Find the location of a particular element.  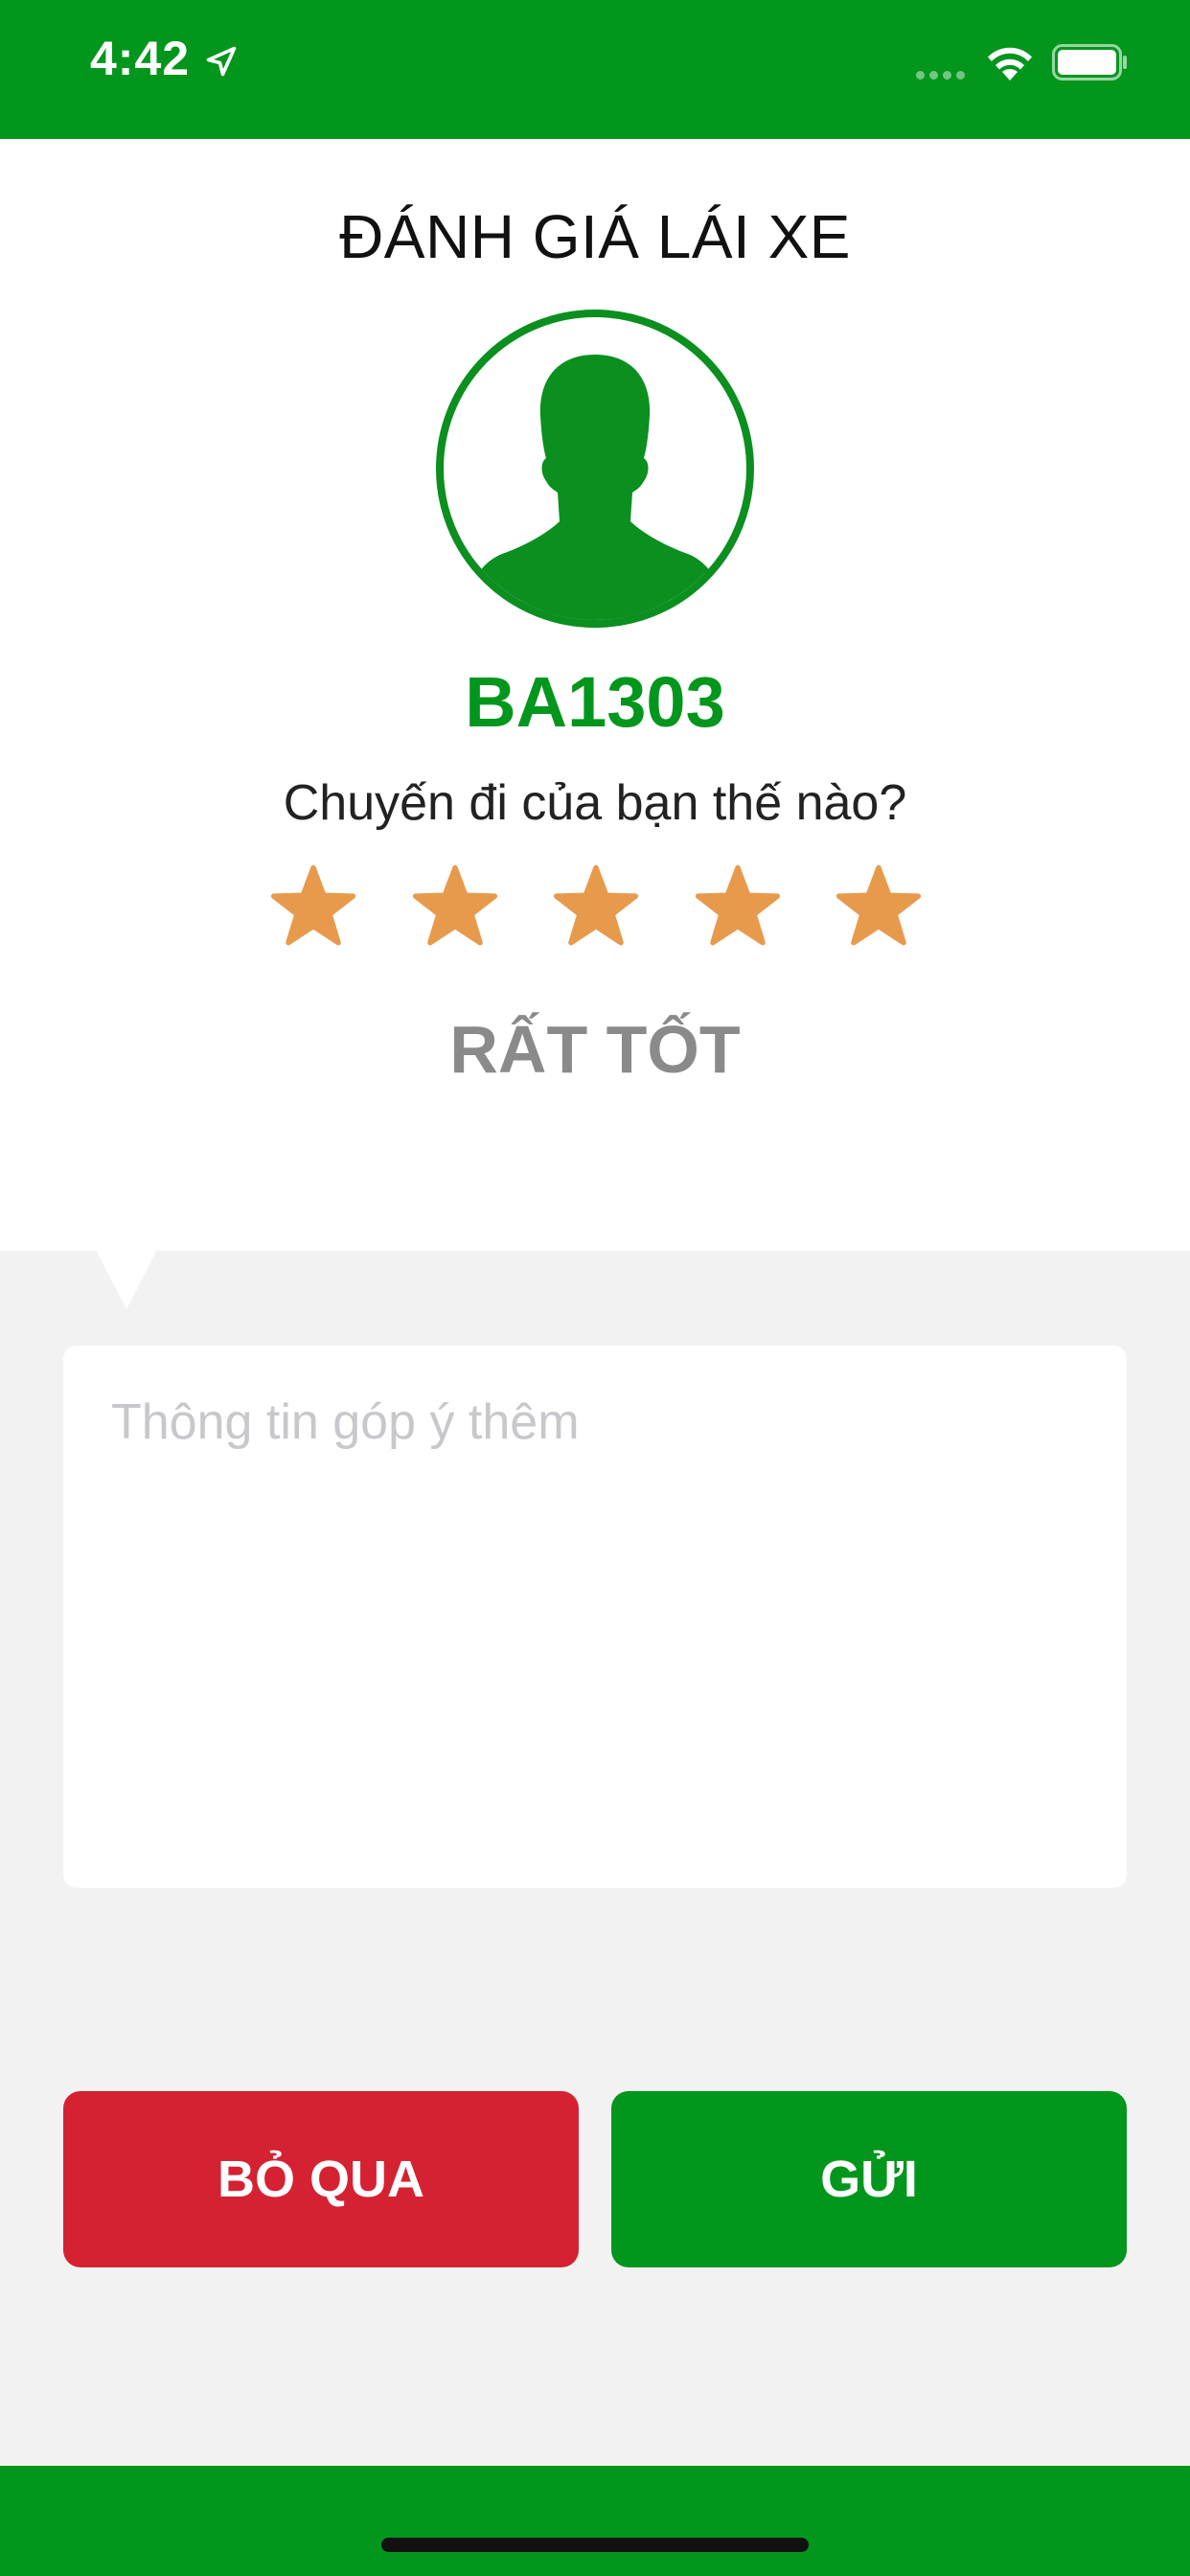

feedback-placeholder: Thông tin góp ý thêm is located at coordinates (346, 1422).